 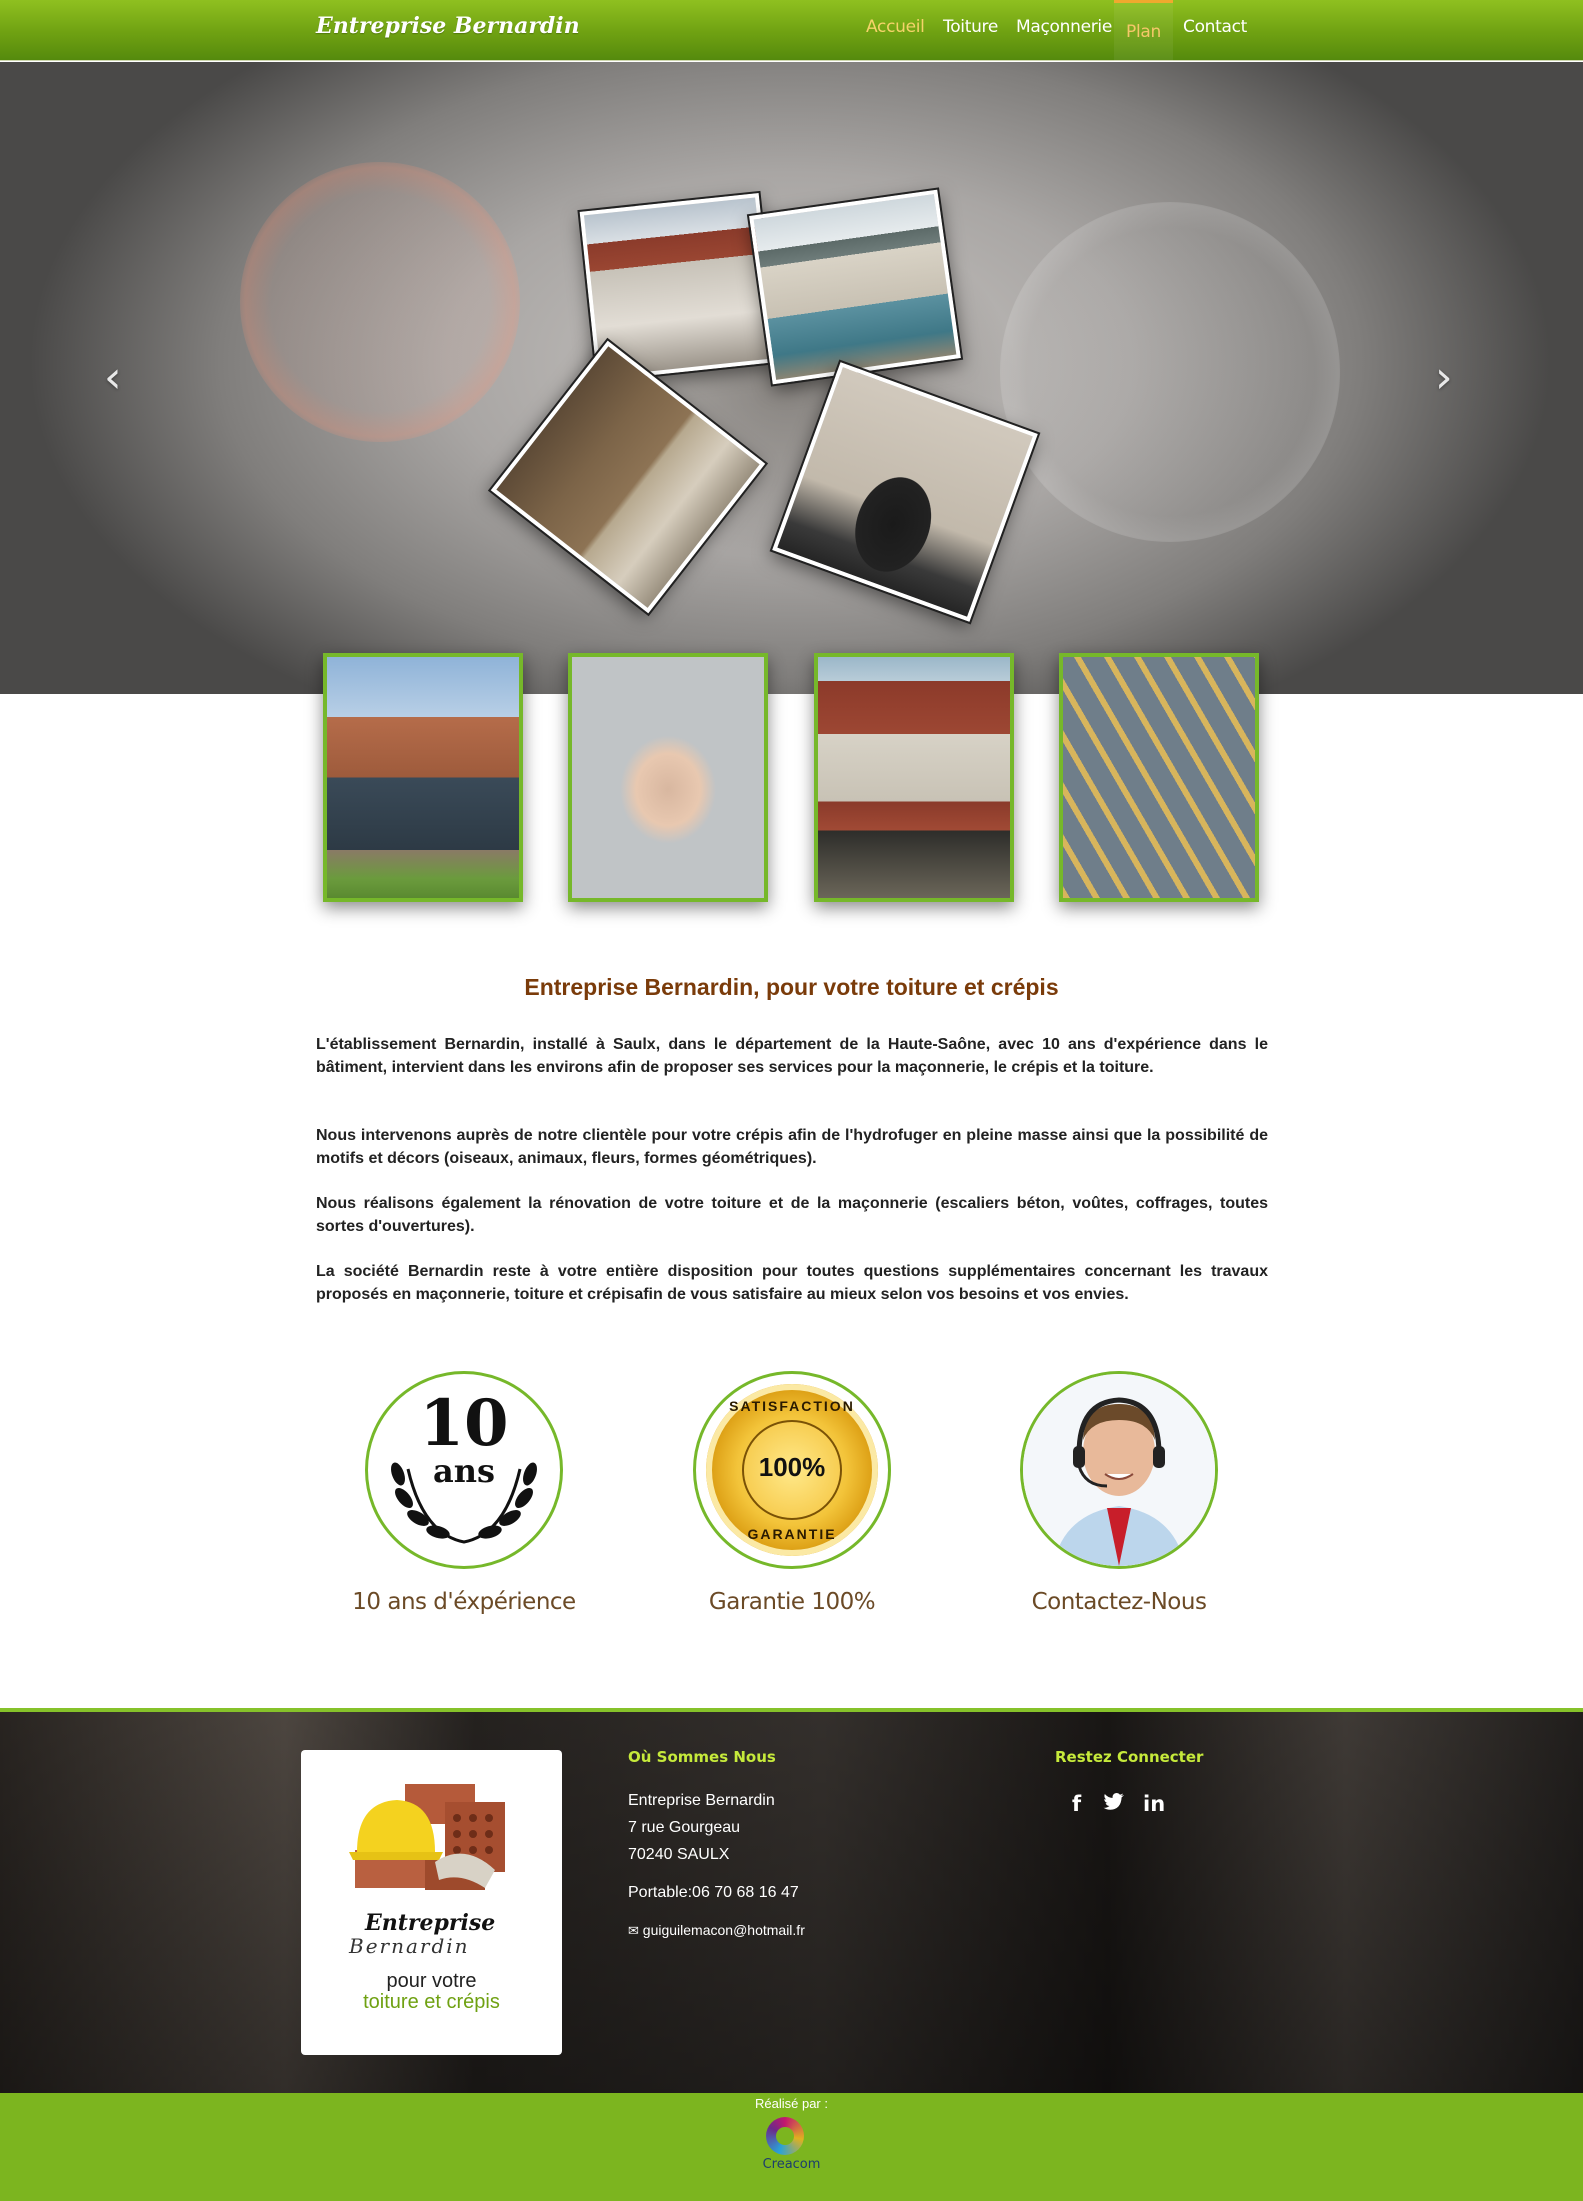 I want to click on contact-person-photo, so click(x=1119, y=1470).